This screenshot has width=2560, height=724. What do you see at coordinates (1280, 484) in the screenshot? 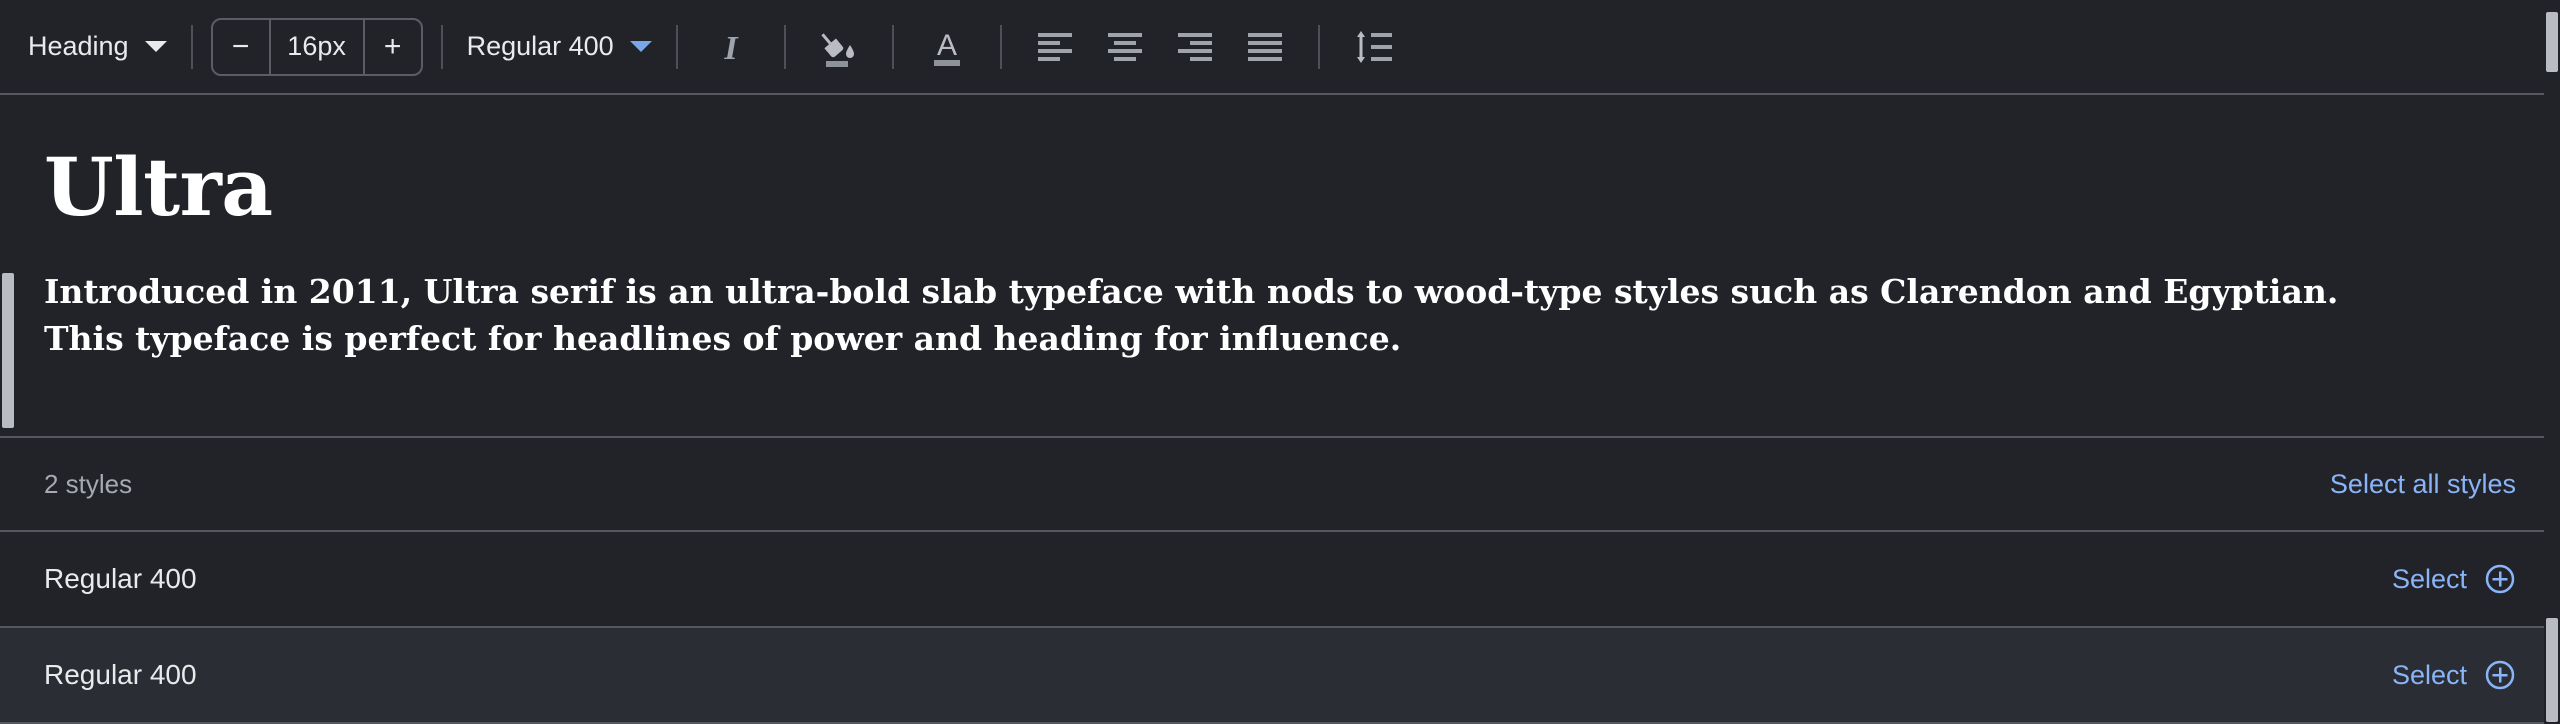
I see `styles-section-header: 2 styles Select all styles` at bounding box center [1280, 484].